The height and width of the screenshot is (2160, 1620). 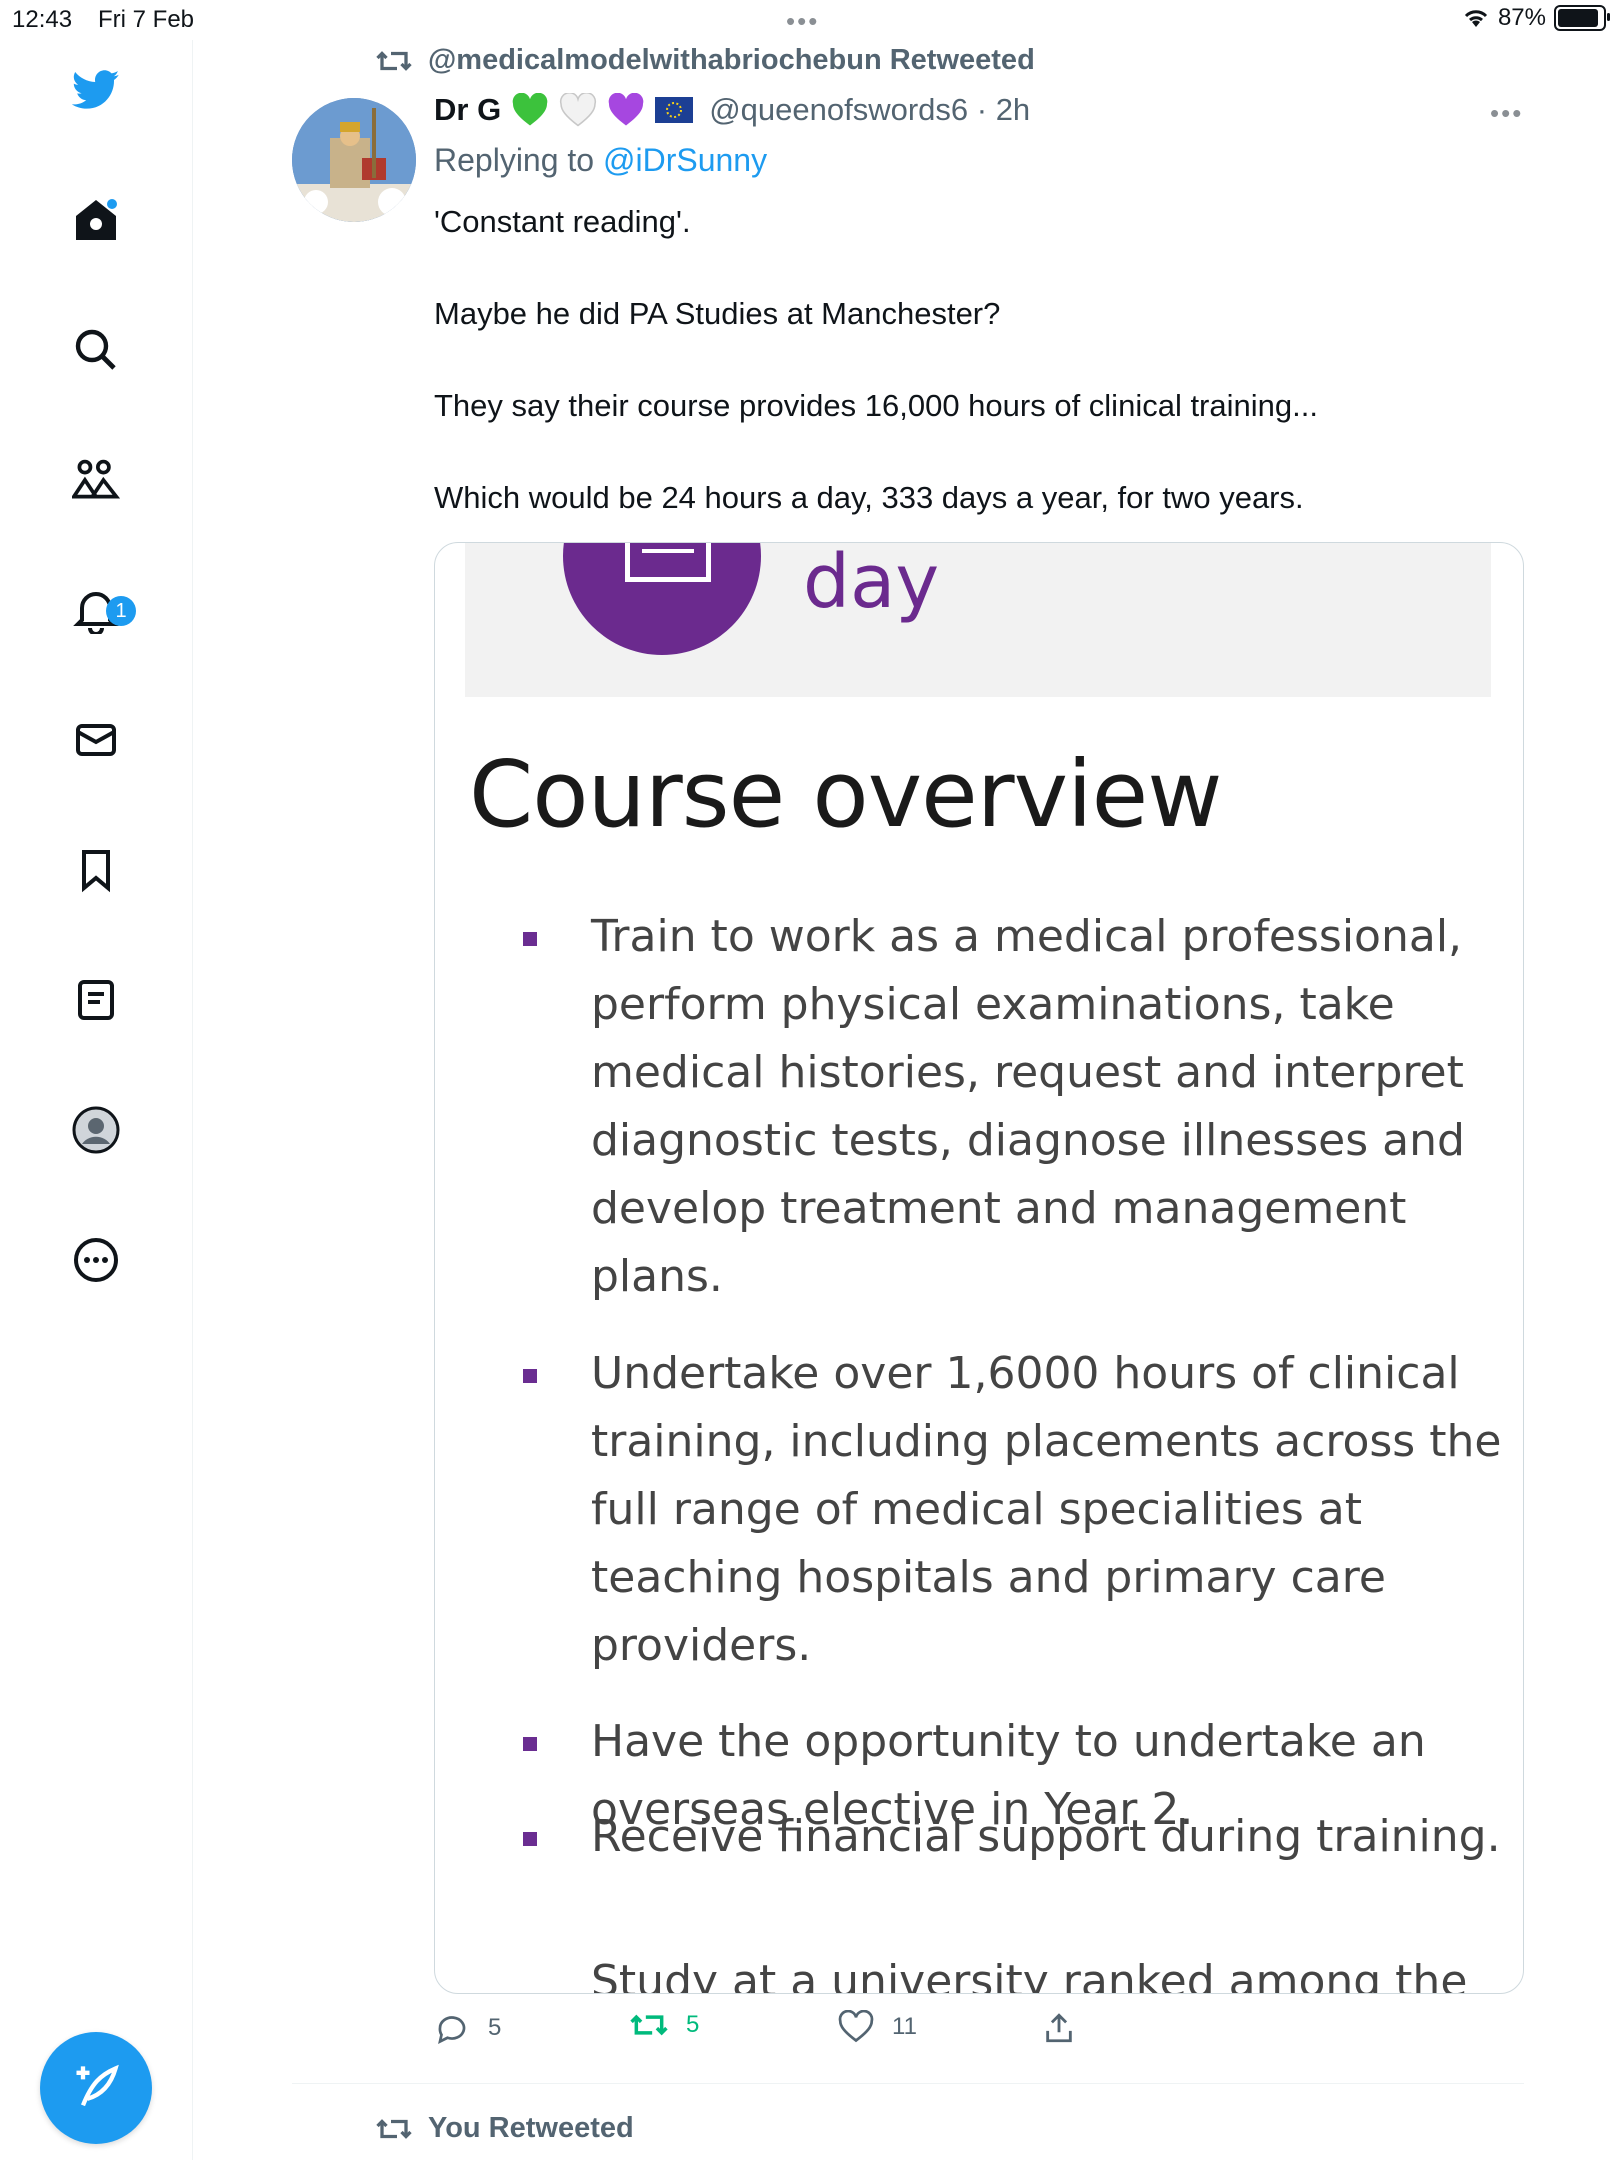 I want to click on reply-icon, so click(x=452, y=2030).